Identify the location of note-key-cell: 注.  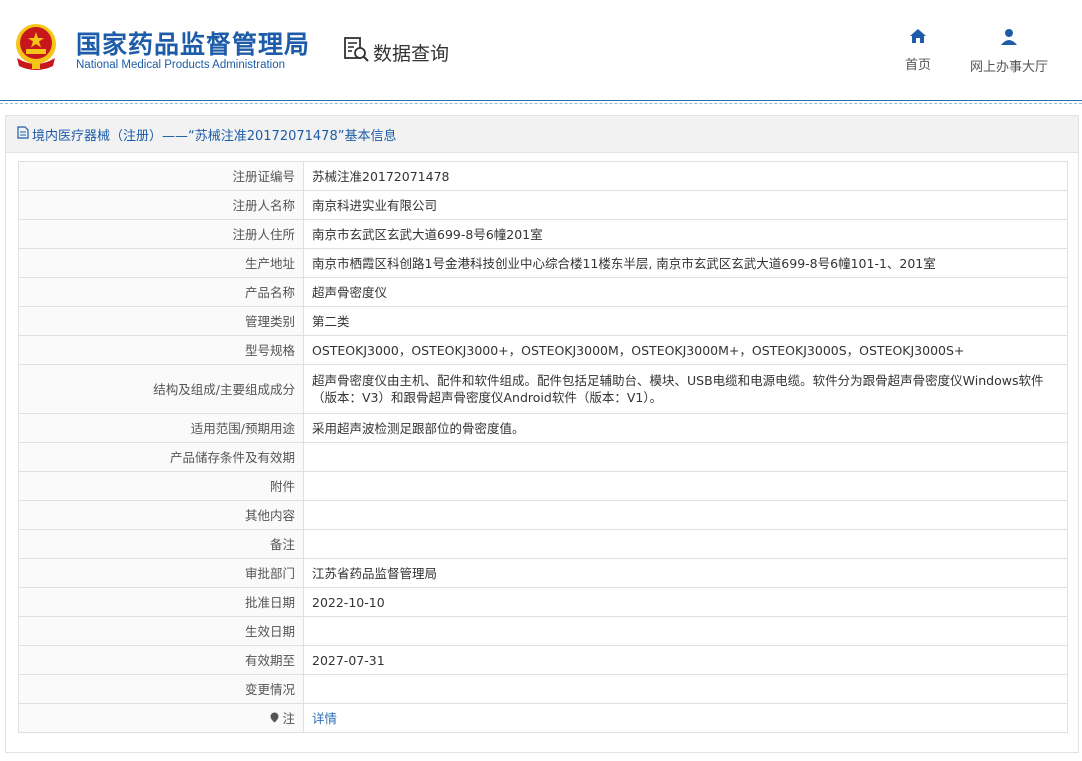
(161, 718).